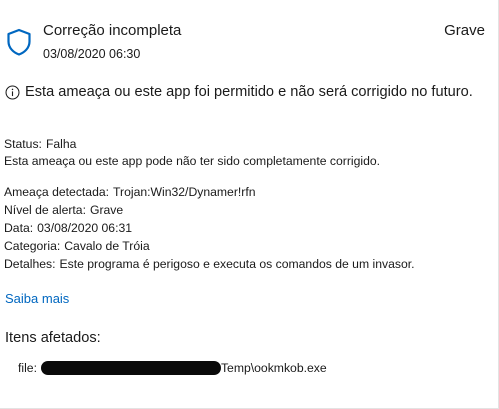 The image size is (499, 409). I want to click on status-row: Status: Falha, so click(192, 144).